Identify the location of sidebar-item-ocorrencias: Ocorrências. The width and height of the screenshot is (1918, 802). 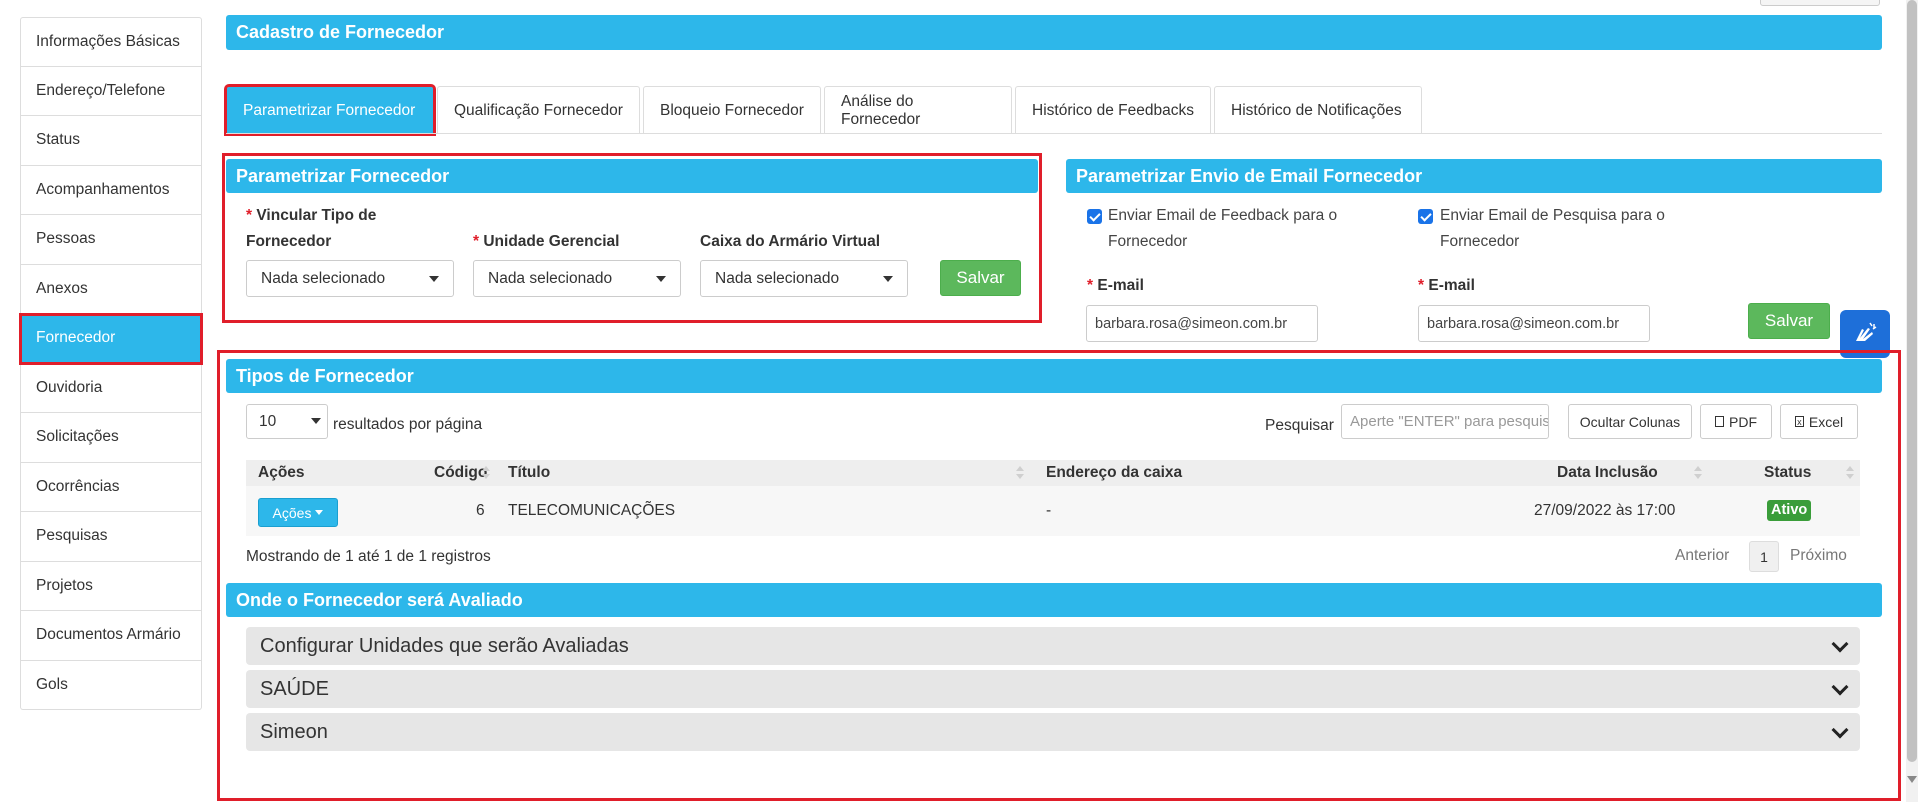
(111, 487).